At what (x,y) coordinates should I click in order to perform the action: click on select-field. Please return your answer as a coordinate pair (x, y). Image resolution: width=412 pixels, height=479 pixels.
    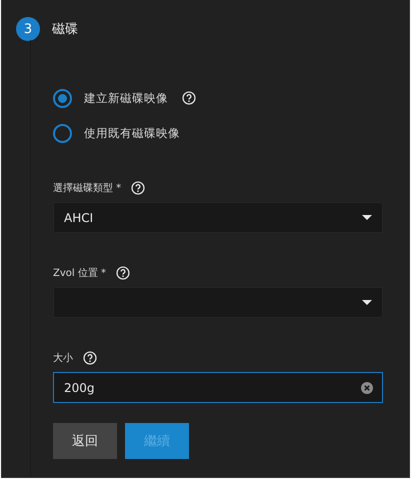
    Looking at the image, I should click on (218, 302).